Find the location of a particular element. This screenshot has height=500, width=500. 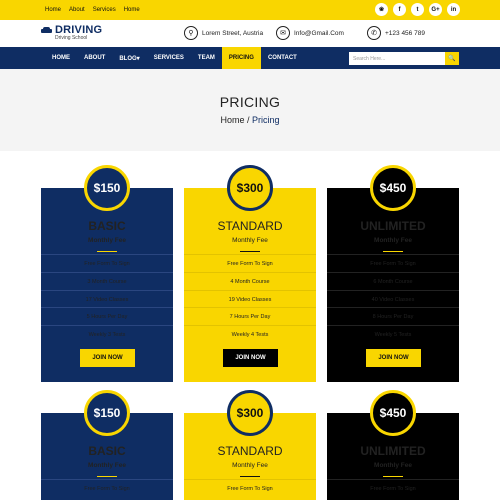

search-button: 🔍 is located at coordinates (452, 58).